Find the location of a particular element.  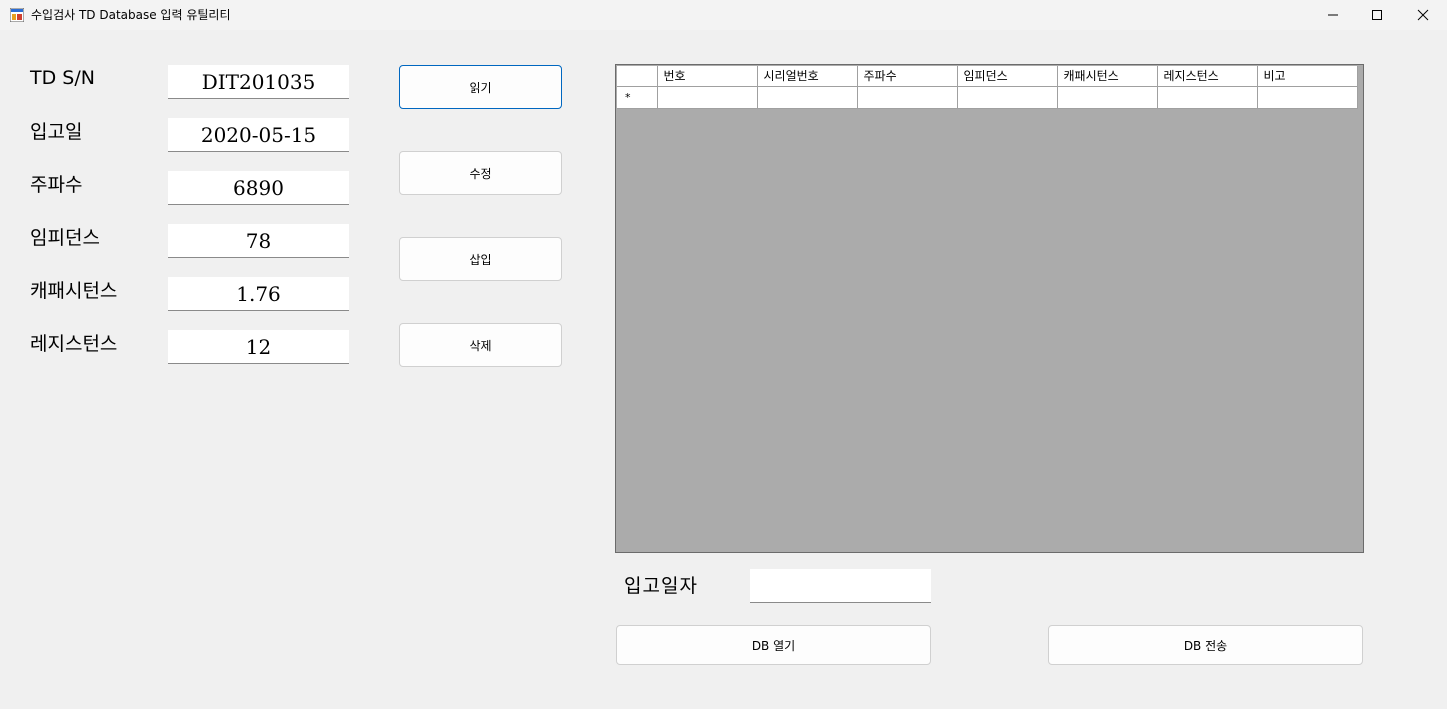

db-open-button: DB 열기 is located at coordinates (773, 645).